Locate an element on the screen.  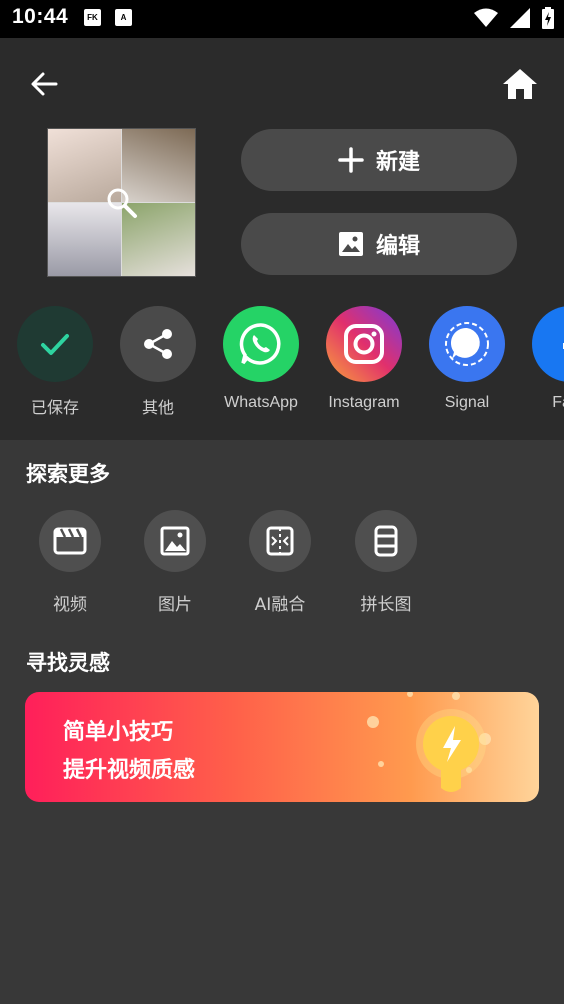
share-label: 已保存 is located at coordinates (54, 408).